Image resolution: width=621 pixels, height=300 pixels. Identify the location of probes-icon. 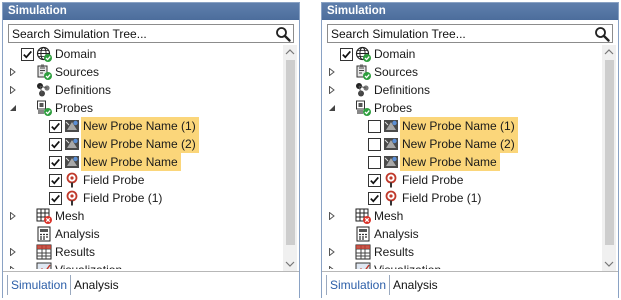
(44, 108).